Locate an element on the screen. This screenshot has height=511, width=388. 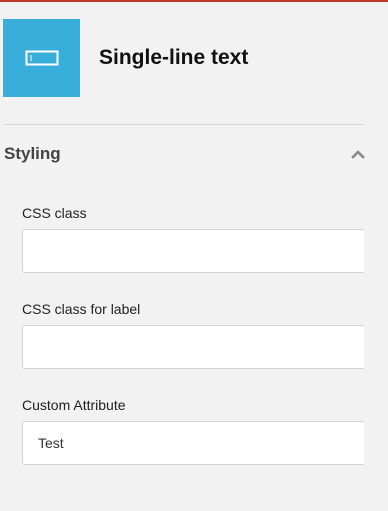
custom-attribute-input is located at coordinates (193, 443).